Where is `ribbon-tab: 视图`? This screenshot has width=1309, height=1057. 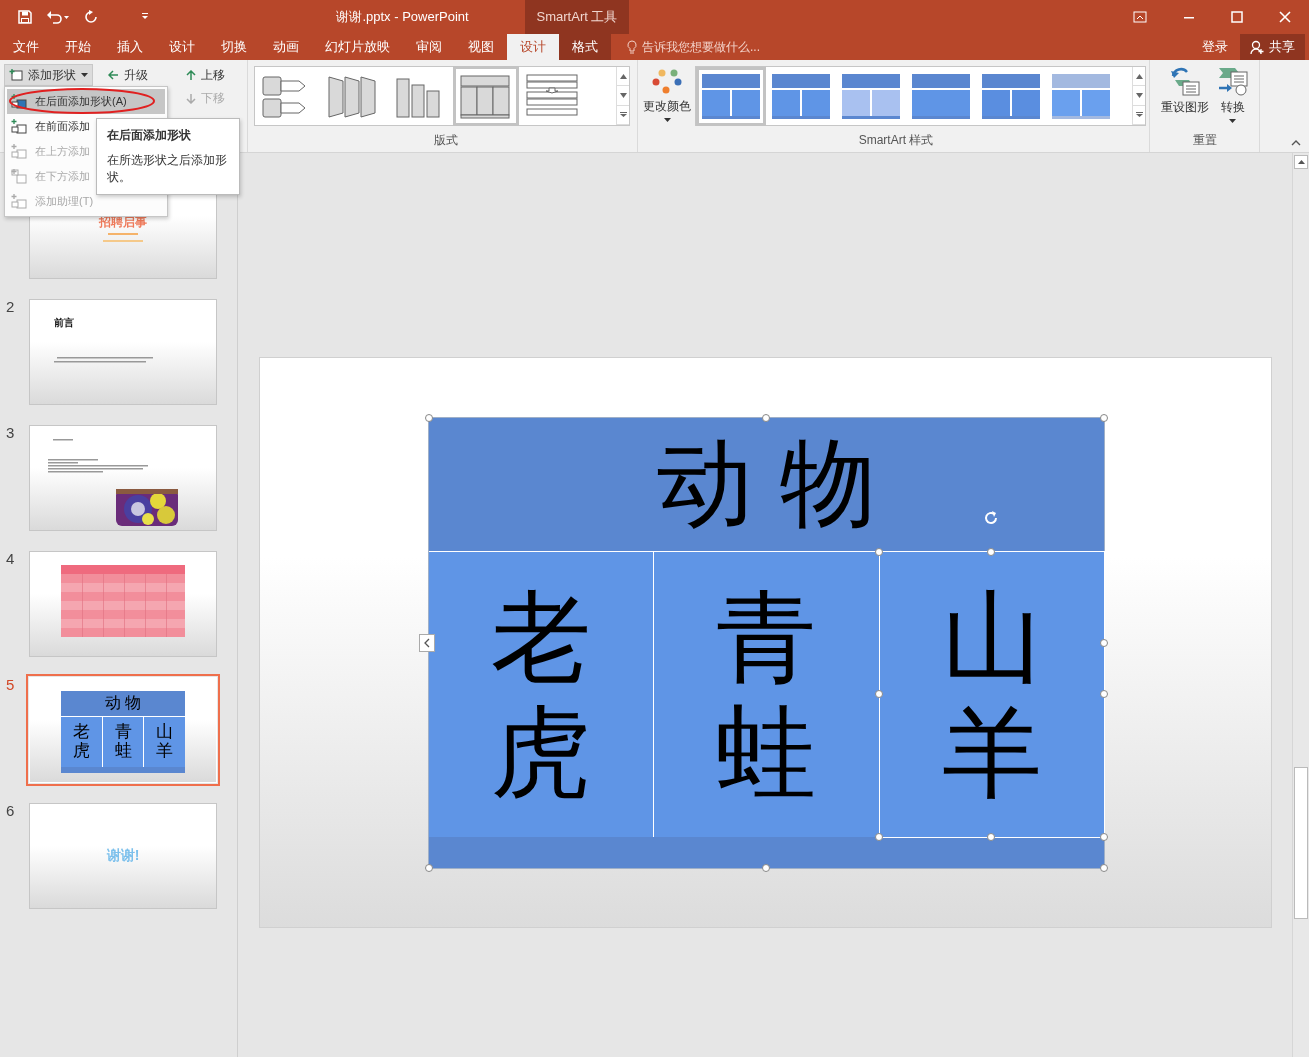 ribbon-tab: 视图 is located at coordinates (481, 47).